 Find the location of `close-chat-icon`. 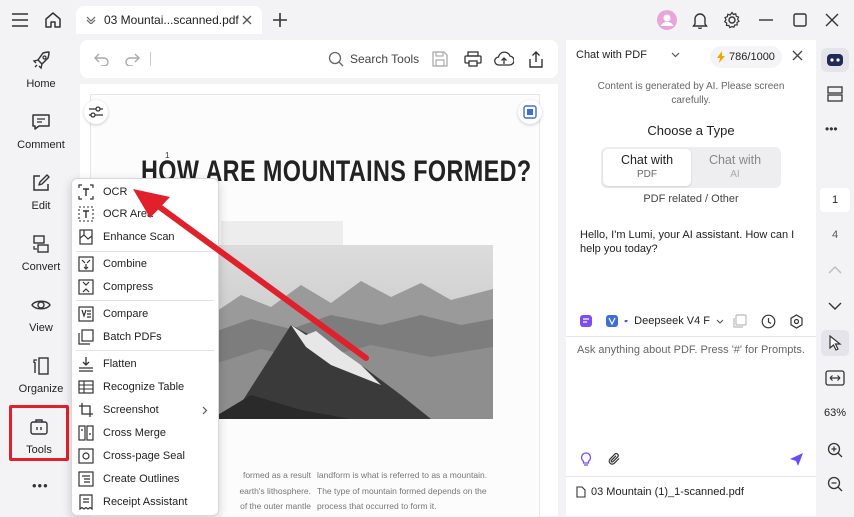

close-chat-icon is located at coordinates (797, 55).